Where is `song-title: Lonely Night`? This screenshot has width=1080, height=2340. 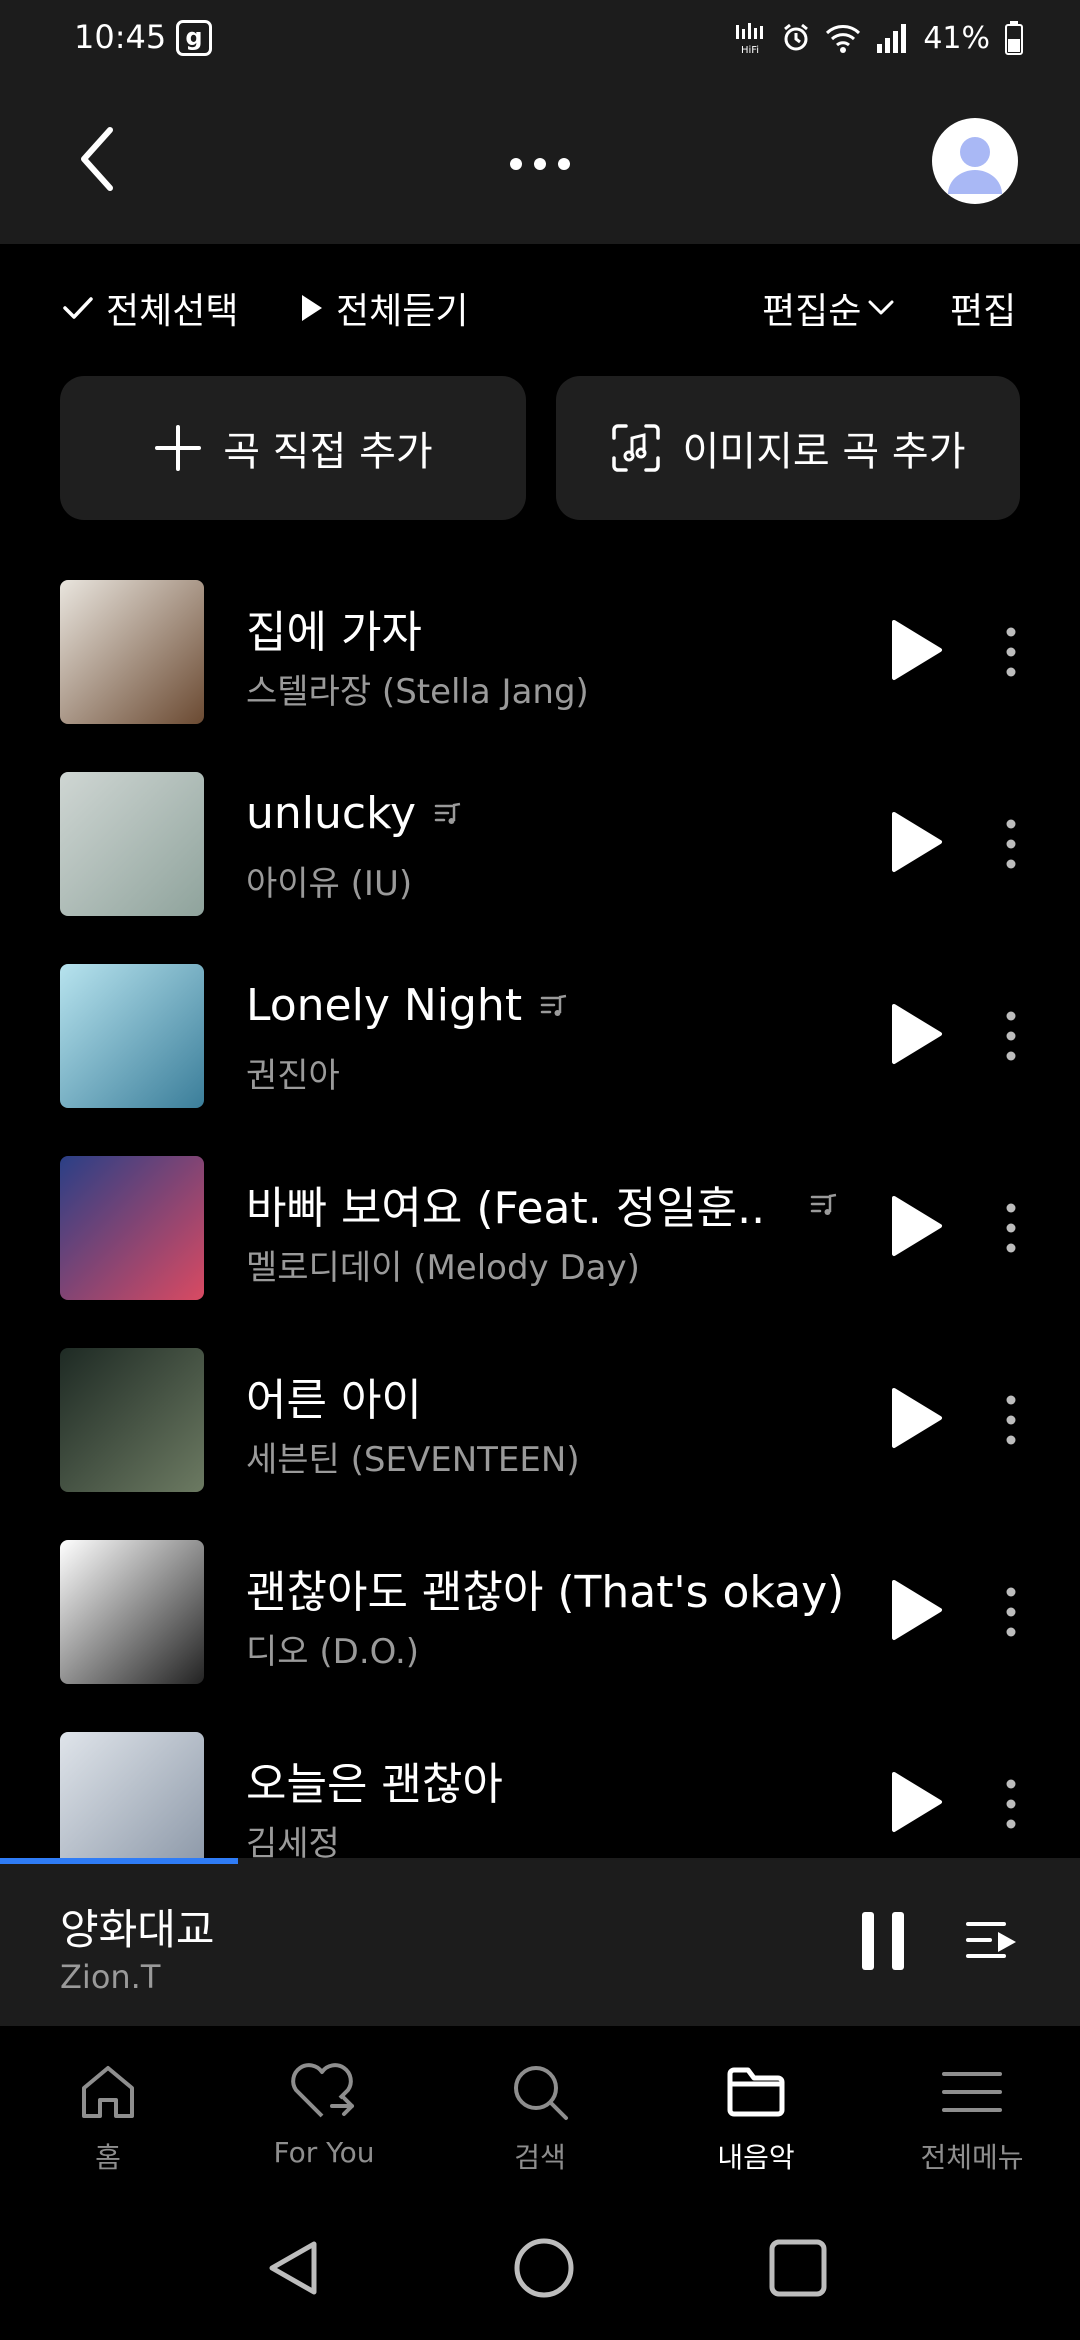
song-title: Lonely Night is located at coordinates (384, 1005).